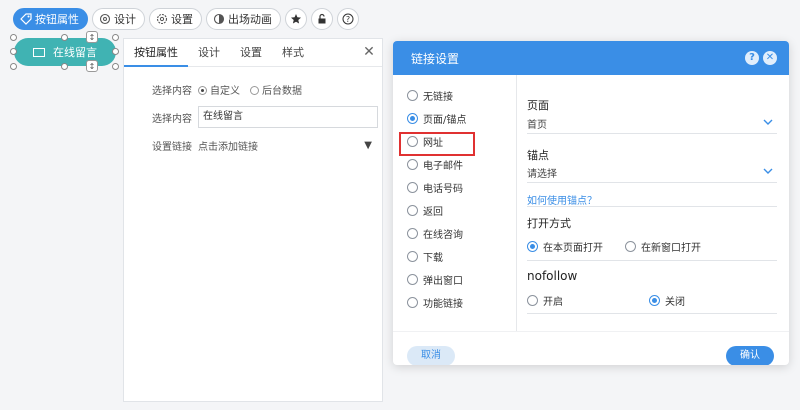  I want to click on link-type-label: 电话号码, so click(443, 189).